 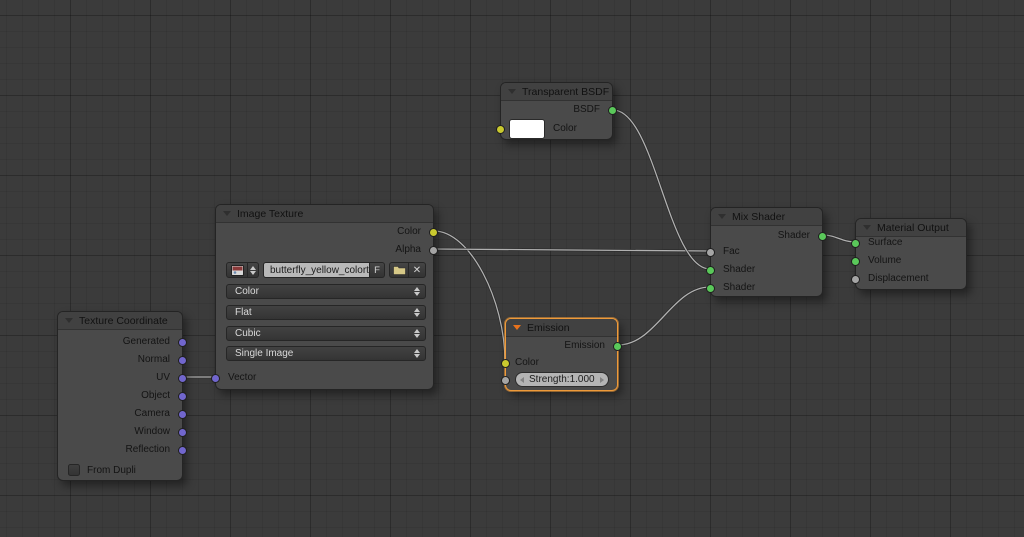 I want to click on output-label-emission: Emission, so click(x=584, y=345).